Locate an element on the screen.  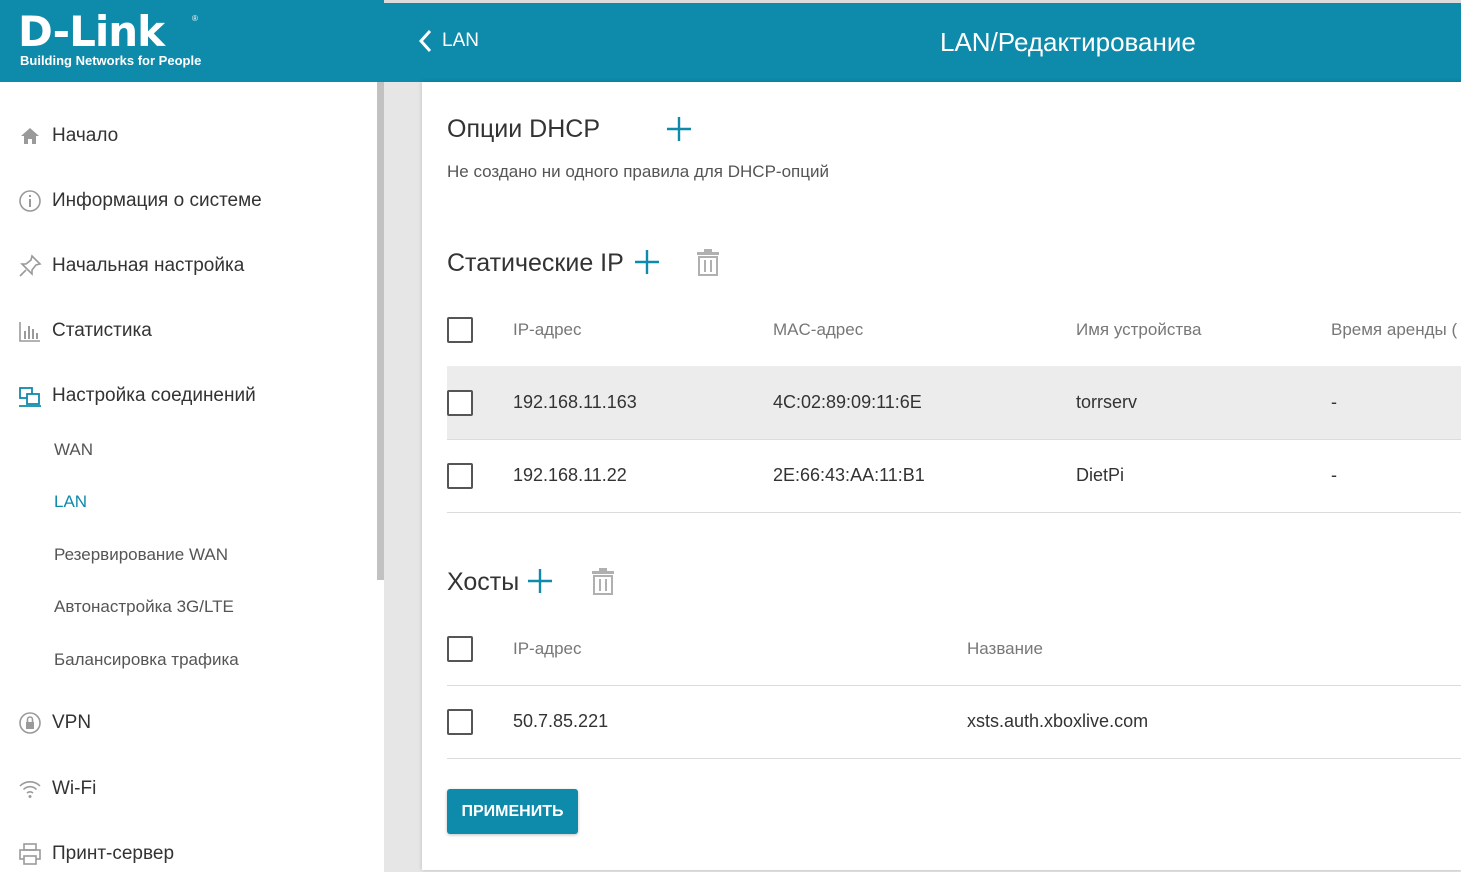
printer-icon is located at coordinates (30, 854).